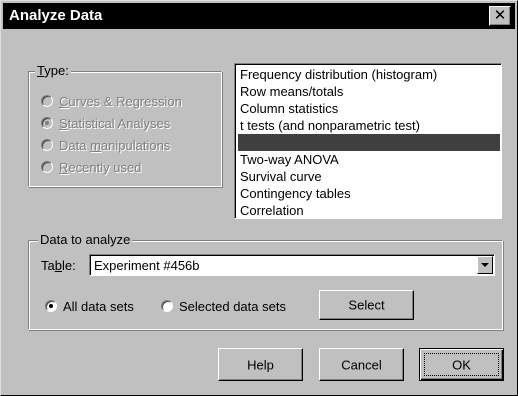  What do you see at coordinates (100, 167) in the screenshot?
I see `radio-label: Recently used` at bounding box center [100, 167].